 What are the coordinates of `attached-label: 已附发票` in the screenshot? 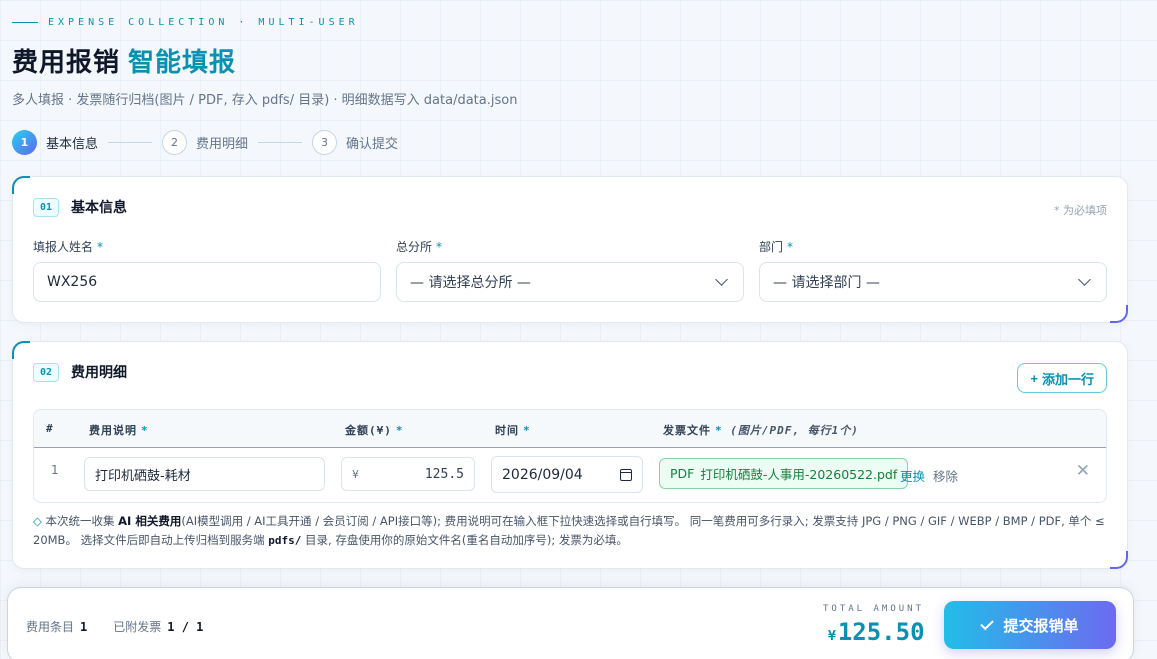 It's located at (137, 627).